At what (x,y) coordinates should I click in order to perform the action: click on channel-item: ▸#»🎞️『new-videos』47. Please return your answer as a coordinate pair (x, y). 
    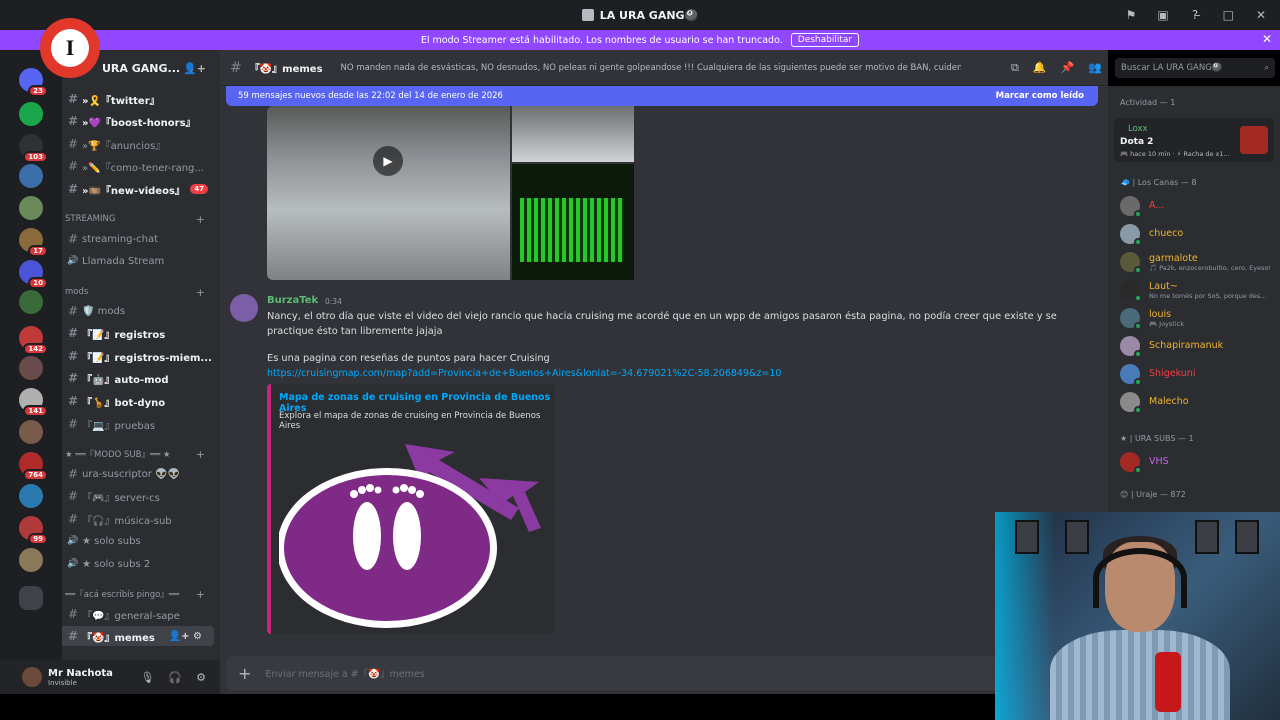
    Looking at the image, I should click on (141, 189).